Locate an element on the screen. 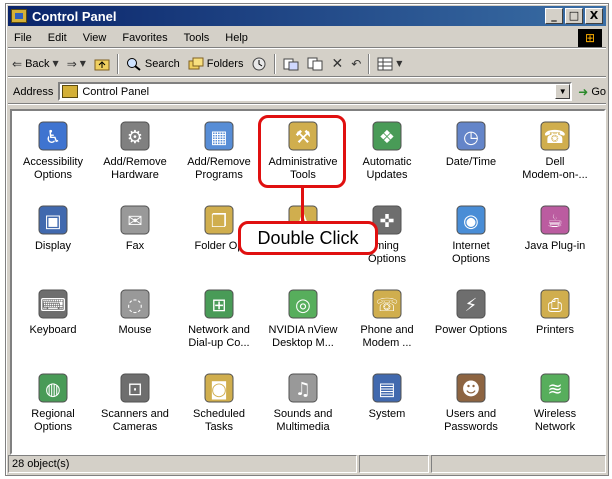  item-label-line-2: Cameras is located at coordinates (135, 427).